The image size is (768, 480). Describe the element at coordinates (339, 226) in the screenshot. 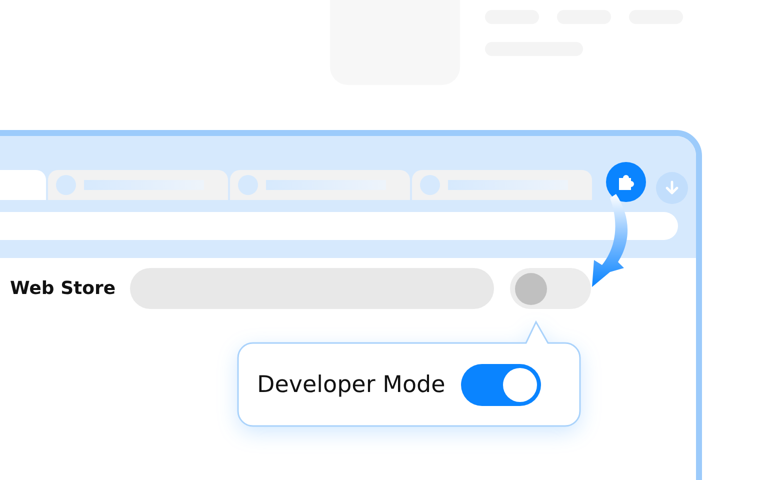

I see `address-bar` at that location.